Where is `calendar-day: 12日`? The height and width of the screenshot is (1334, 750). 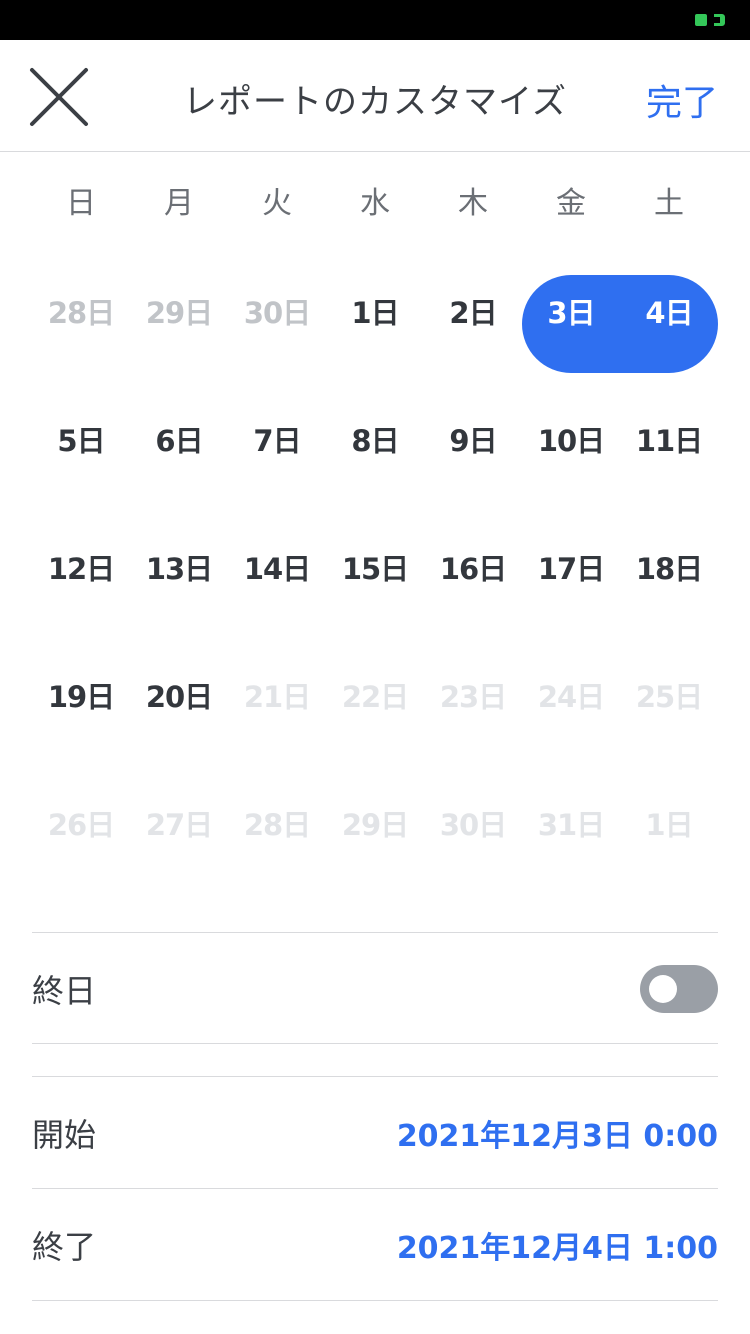 calendar-day: 12日 is located at coordinates (81, 567).